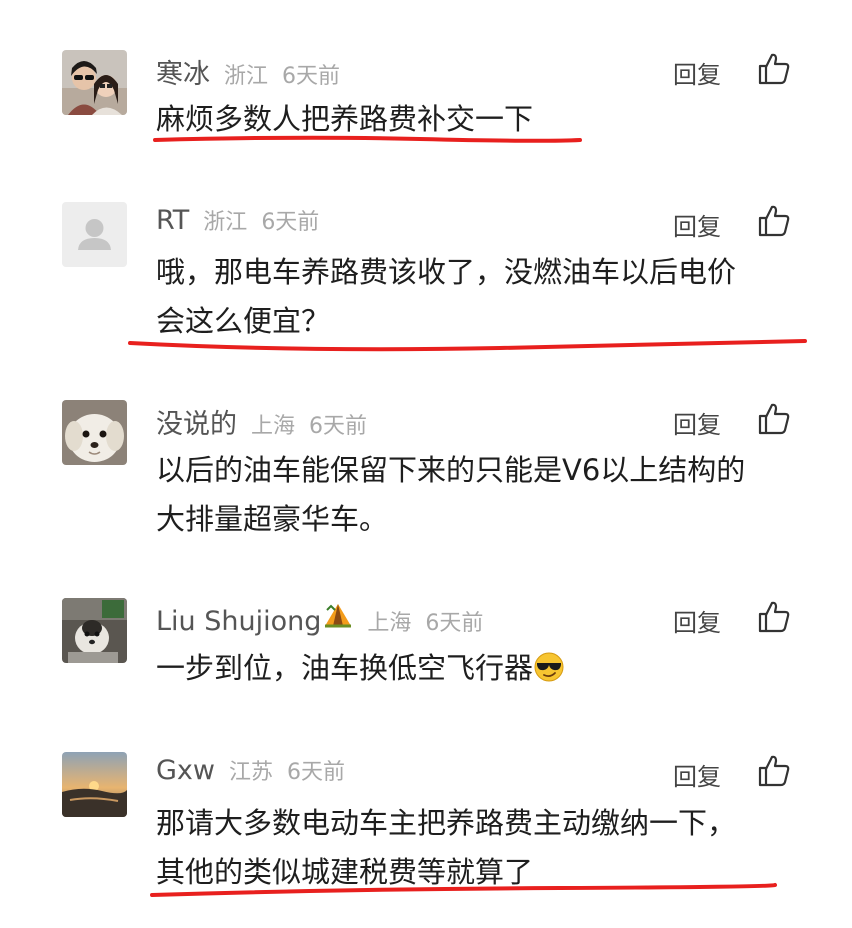 Image resolution: width=852 pixels, height=928 pixels. I want to click on username: 寒冰, so click(183, 71).